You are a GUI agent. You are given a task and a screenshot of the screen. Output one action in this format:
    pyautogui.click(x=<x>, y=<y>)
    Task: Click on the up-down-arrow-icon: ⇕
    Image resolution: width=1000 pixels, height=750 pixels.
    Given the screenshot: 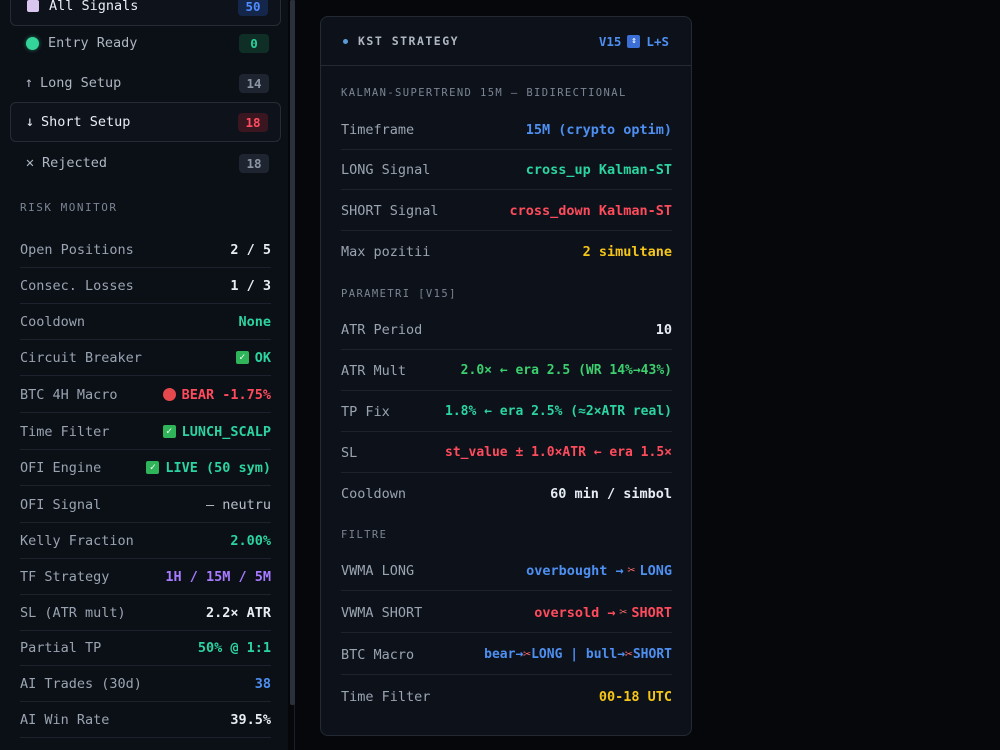 What is the action you would take?
    pyautogui.click(x=634, y=41)
    